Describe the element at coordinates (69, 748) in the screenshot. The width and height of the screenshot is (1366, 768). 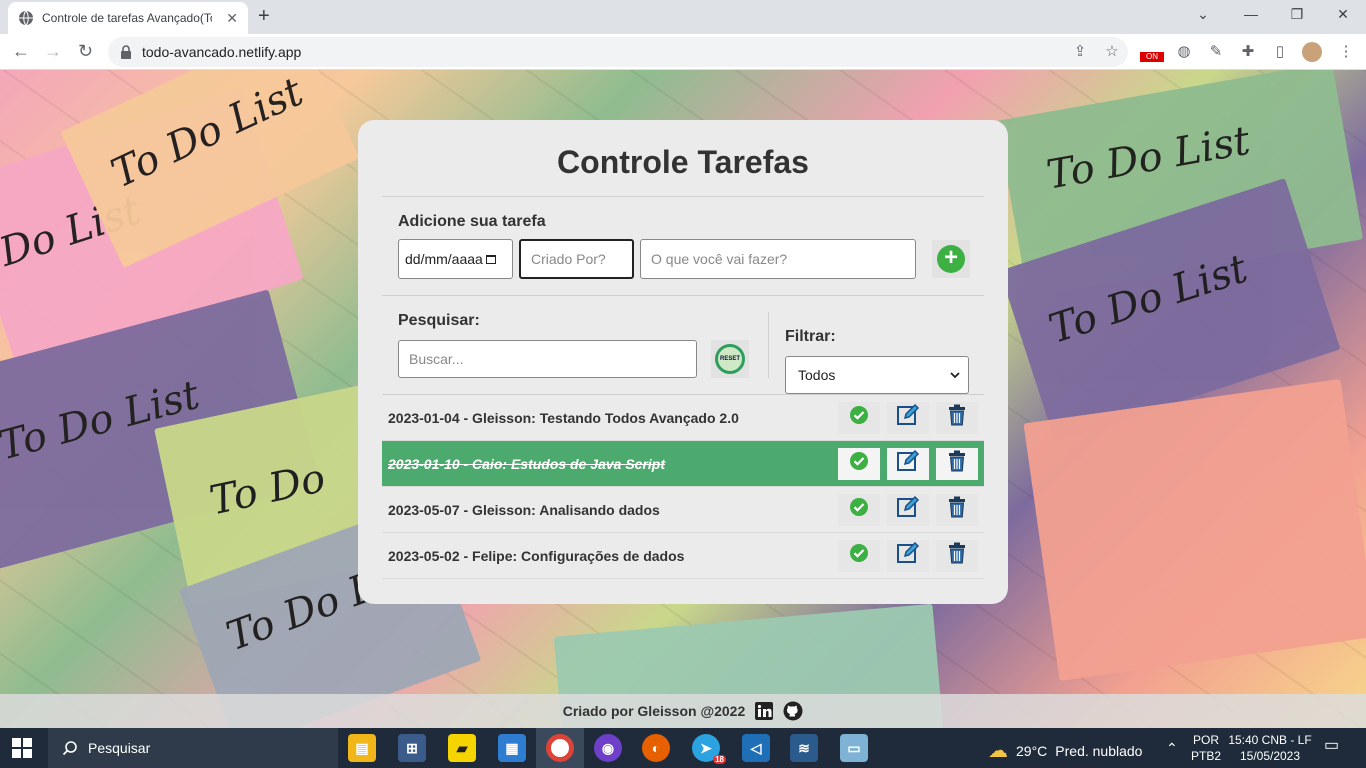
I see `search-icon` at that location.